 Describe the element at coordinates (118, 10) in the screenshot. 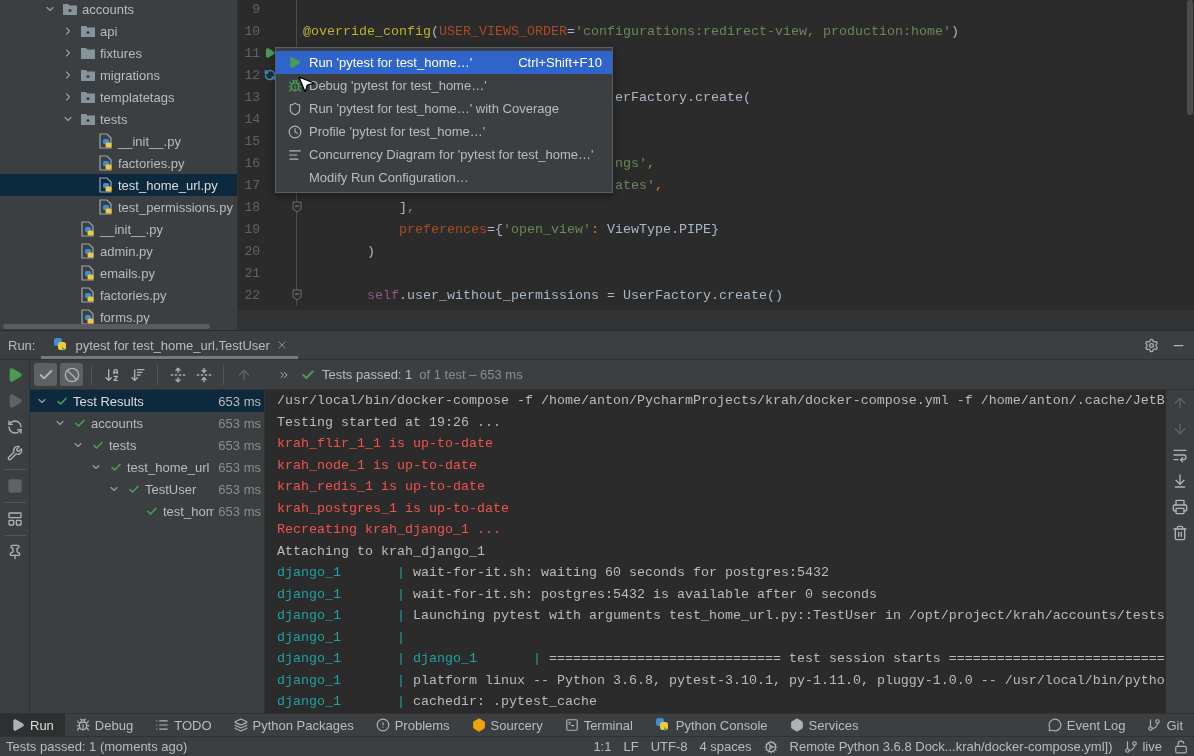

I see `tree-item: accounts` at that location.